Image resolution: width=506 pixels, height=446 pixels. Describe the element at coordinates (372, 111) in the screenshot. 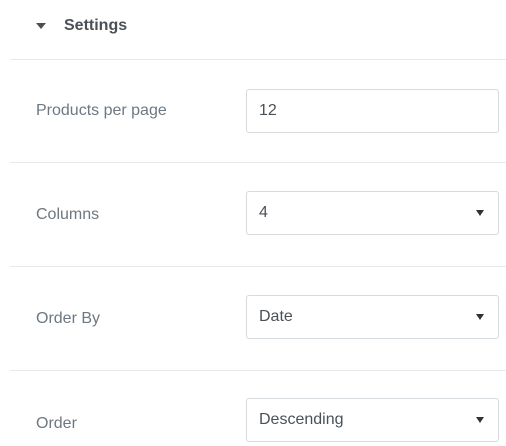

I see `products-per-page-input: 12` at that location.